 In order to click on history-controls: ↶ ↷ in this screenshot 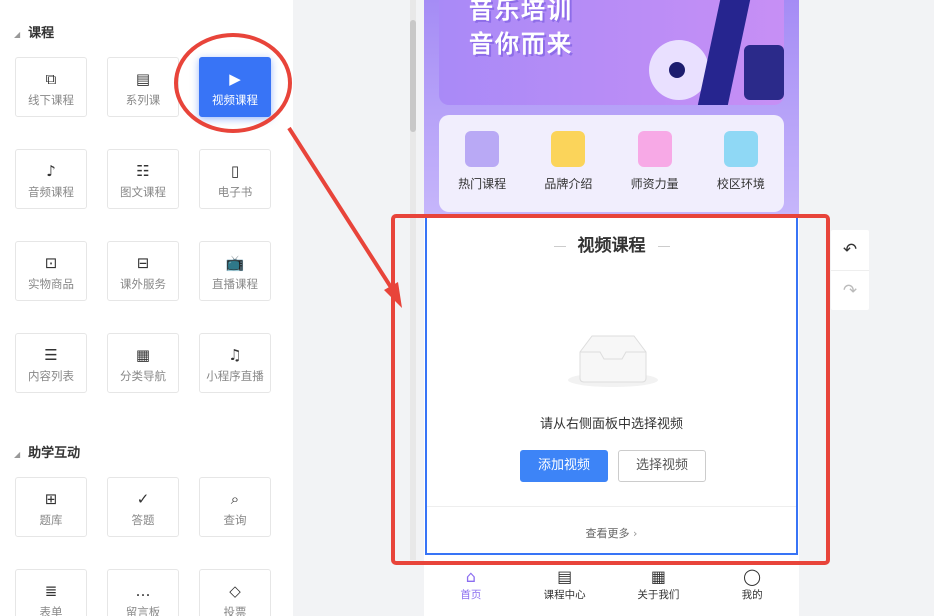, I will do `click(850, 270)`.